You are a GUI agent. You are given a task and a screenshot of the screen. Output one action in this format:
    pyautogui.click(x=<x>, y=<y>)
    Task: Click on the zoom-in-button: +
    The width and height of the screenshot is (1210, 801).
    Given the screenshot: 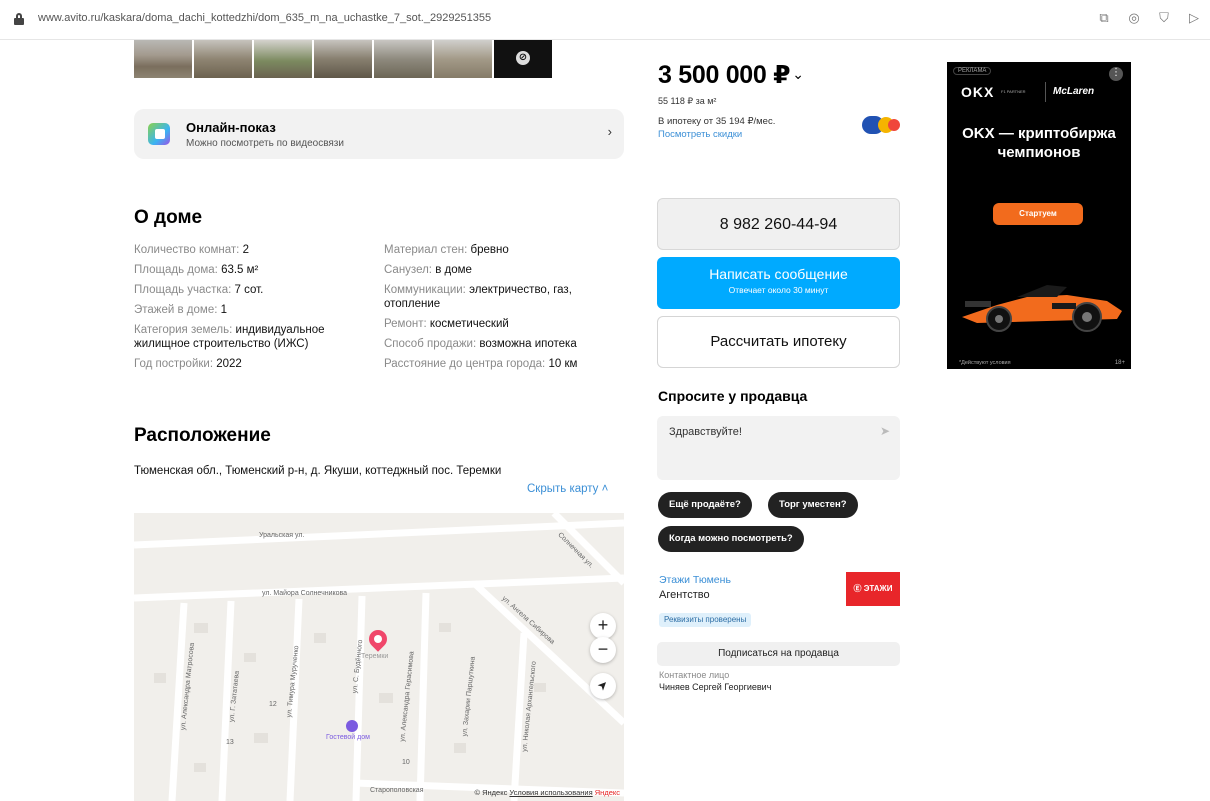 What is the action you would take?
    pyautogui.click(x=603, y=626)
    